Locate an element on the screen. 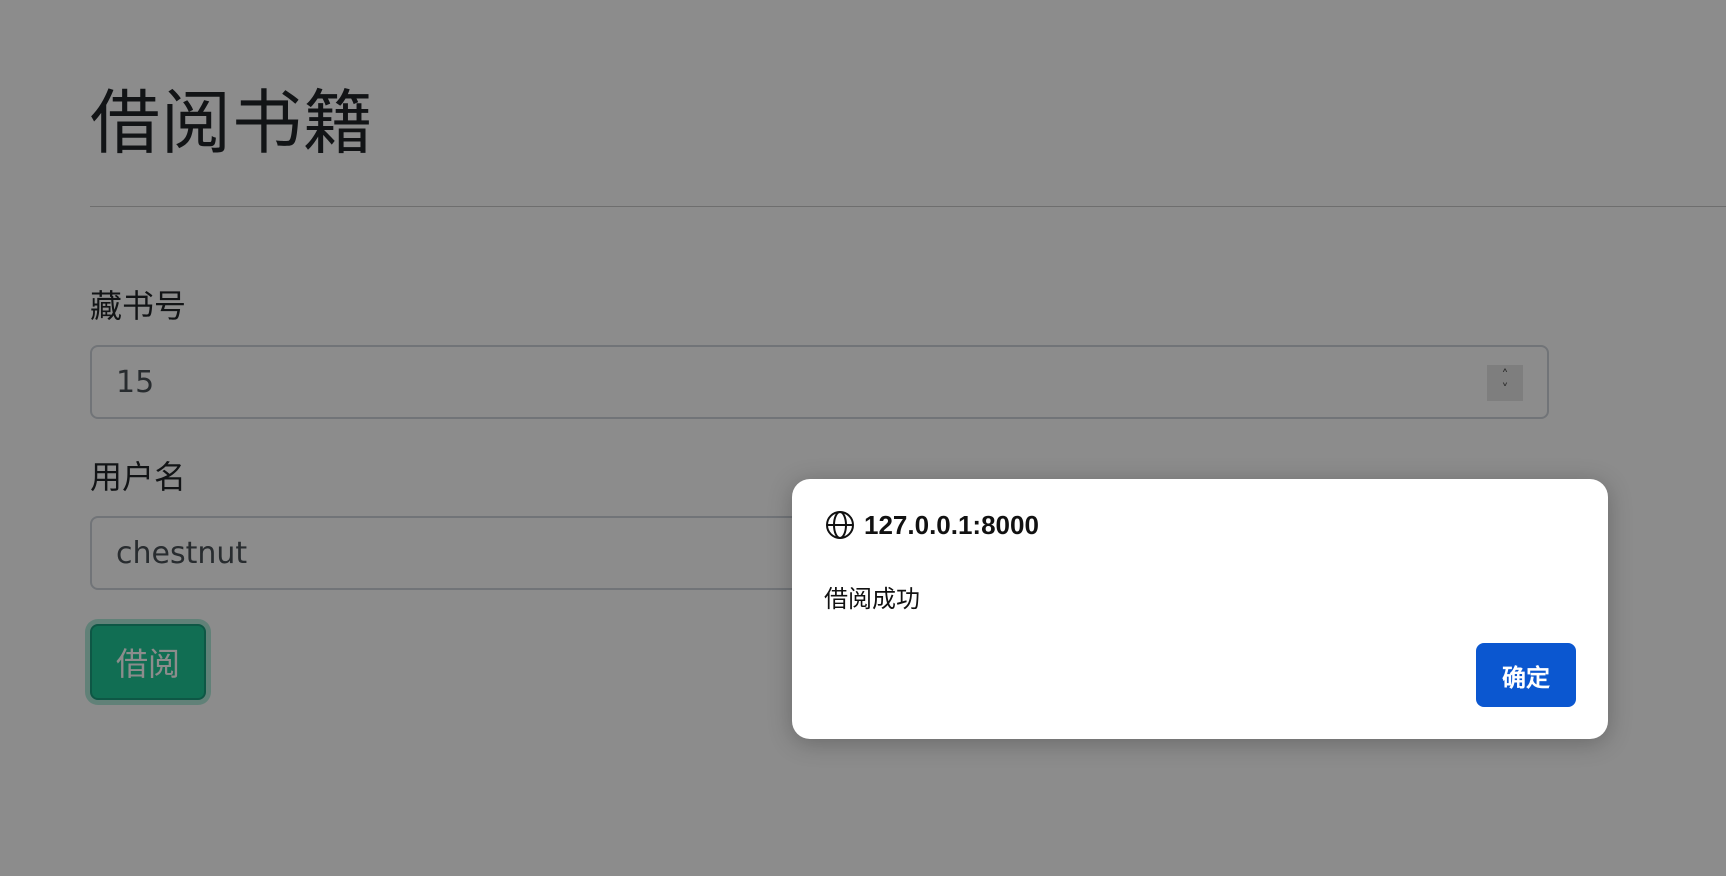  dialog-message: 借阅成功 is located at coordinates (872, 599).